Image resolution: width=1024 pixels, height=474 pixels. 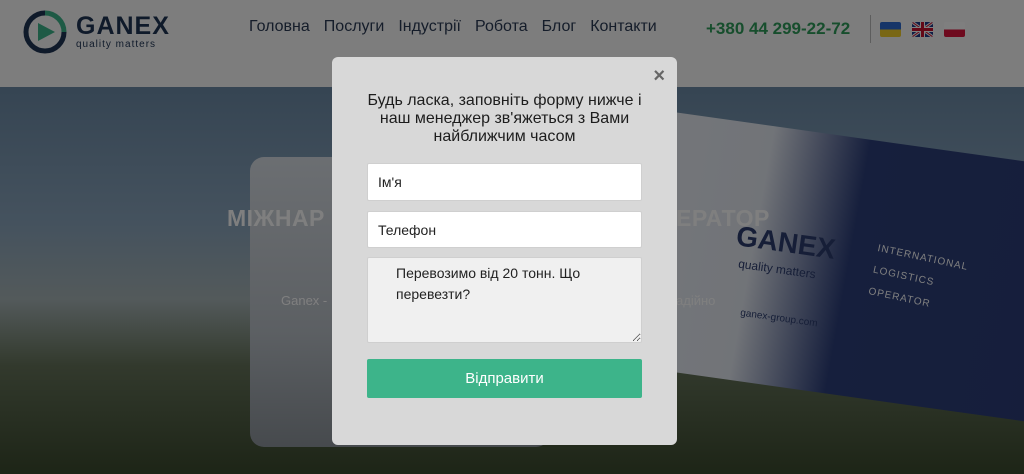 What do you see at coordinates (504, 300) in the screenshot?
I see `message-textarea` at bounding box center [504, 300].